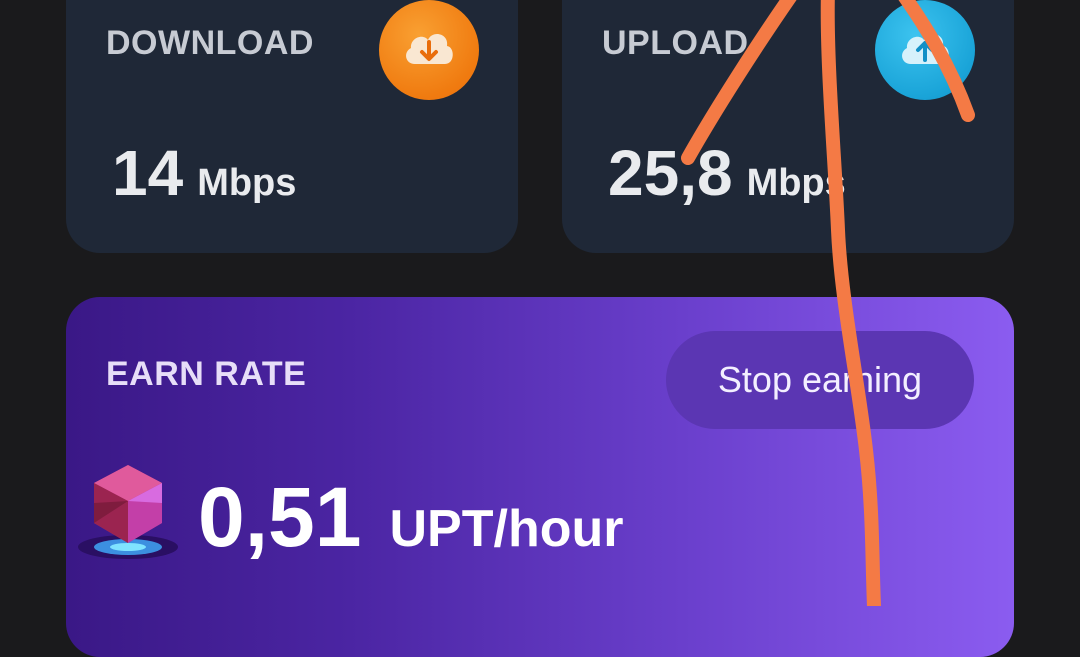 The width and height of the screenshot is (1080, 657). I want to click on upload-speed: 25,8 Mbps, so click(727, 173).